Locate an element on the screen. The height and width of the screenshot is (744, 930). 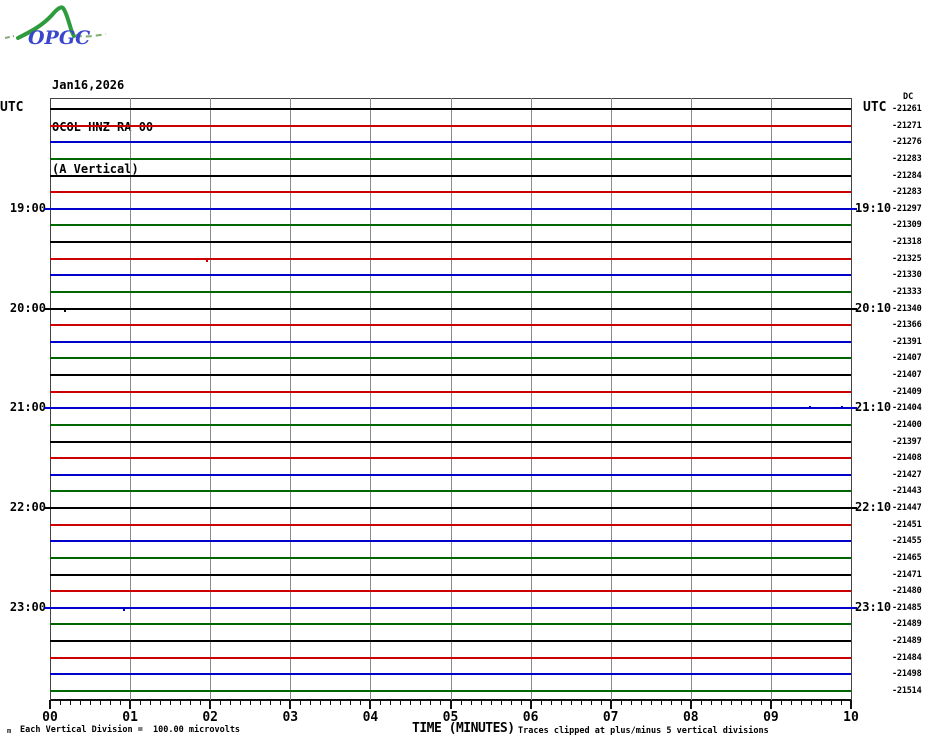
right-hour-label: 23:10 is located at coordinates (873, 606).